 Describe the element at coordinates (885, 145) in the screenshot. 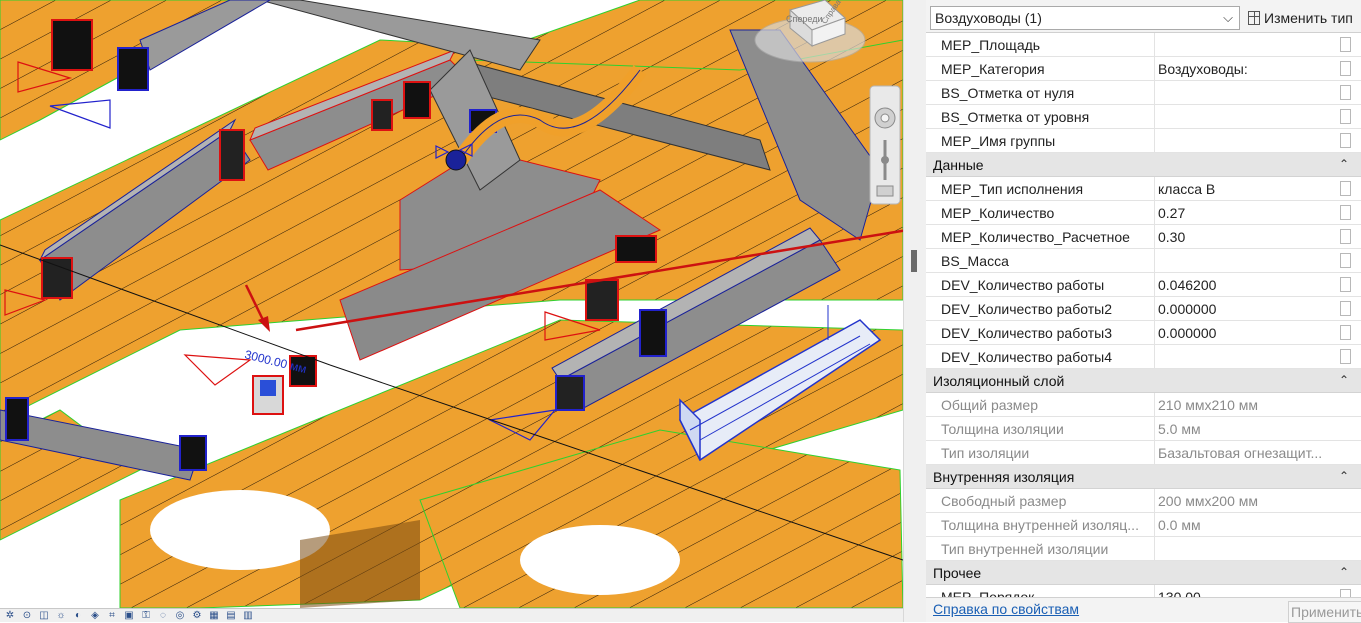

I see `navigation-bar` at that location.